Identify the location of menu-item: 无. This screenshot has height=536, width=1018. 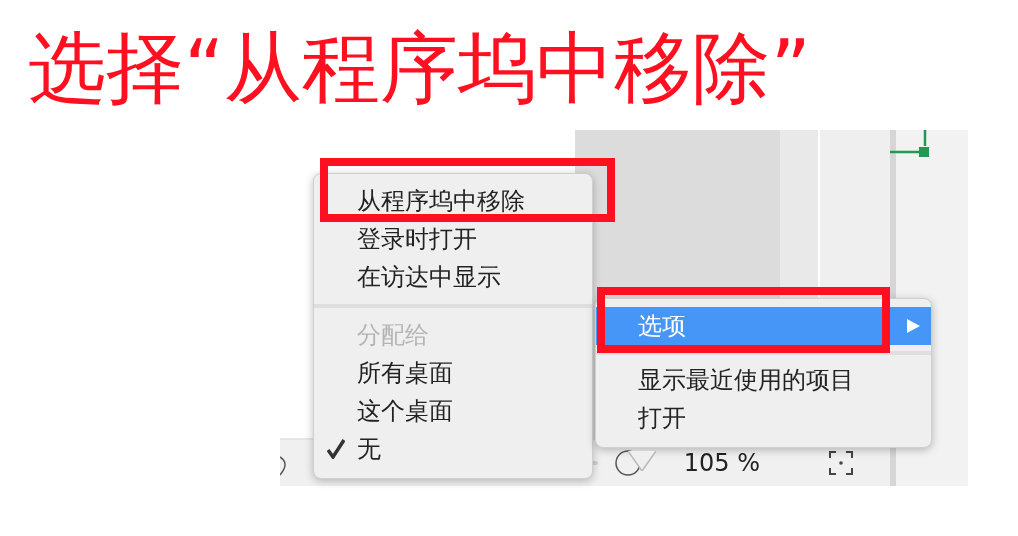
(369, 449).